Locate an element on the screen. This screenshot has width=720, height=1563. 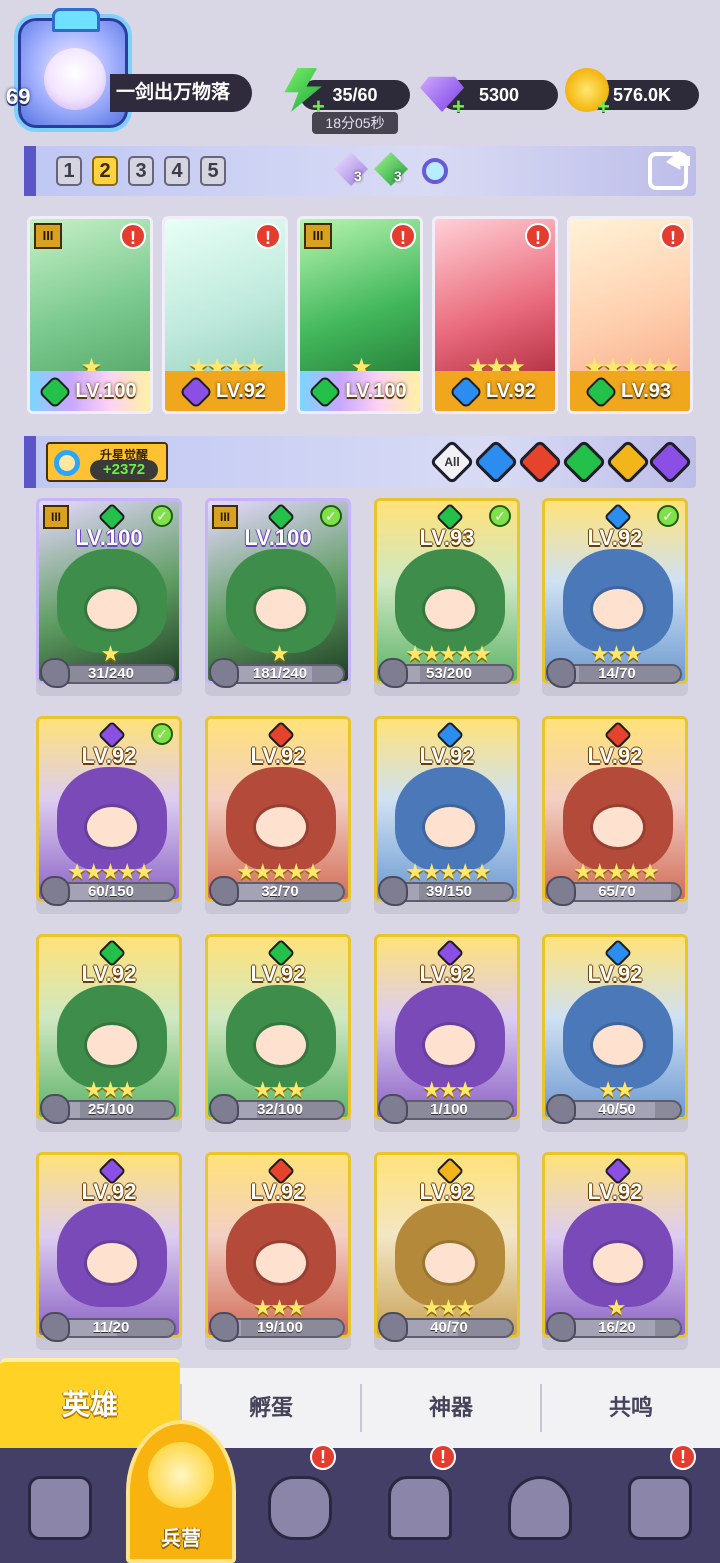
hero-level-bar: LV.93 is located at coordinates (630, 391).